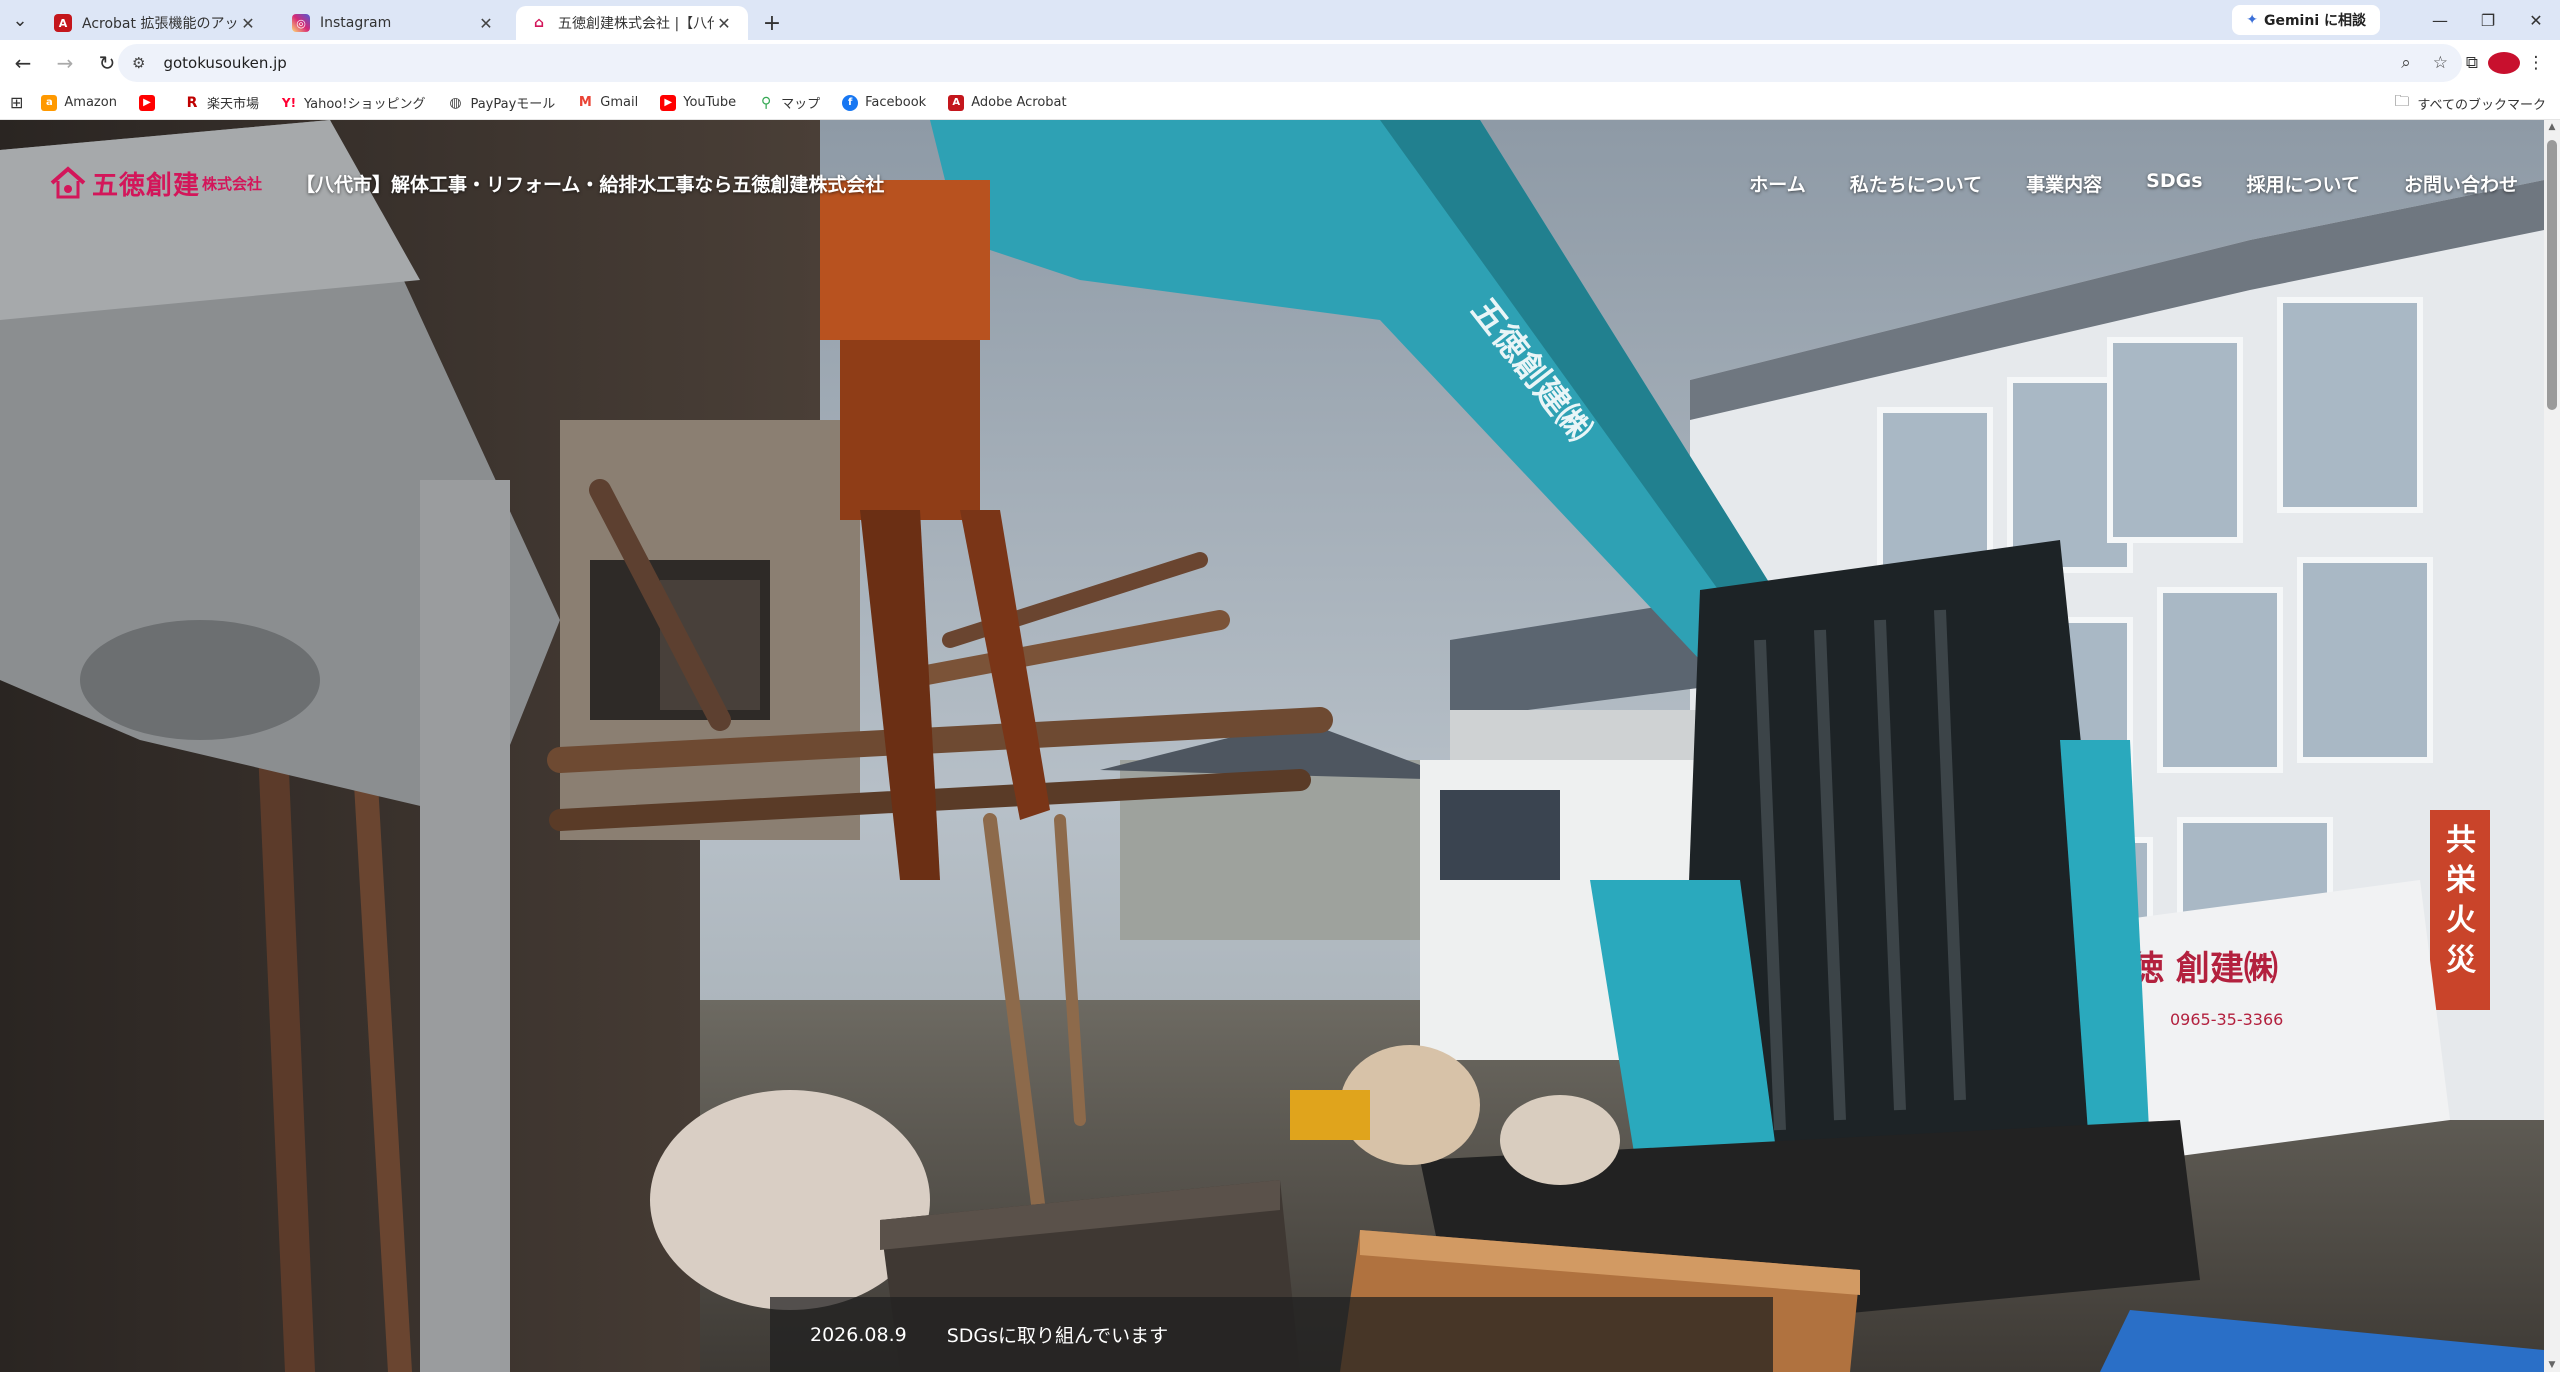  I want to click on scroll-up-arrow-icon: ▲, so click(2552, 127).